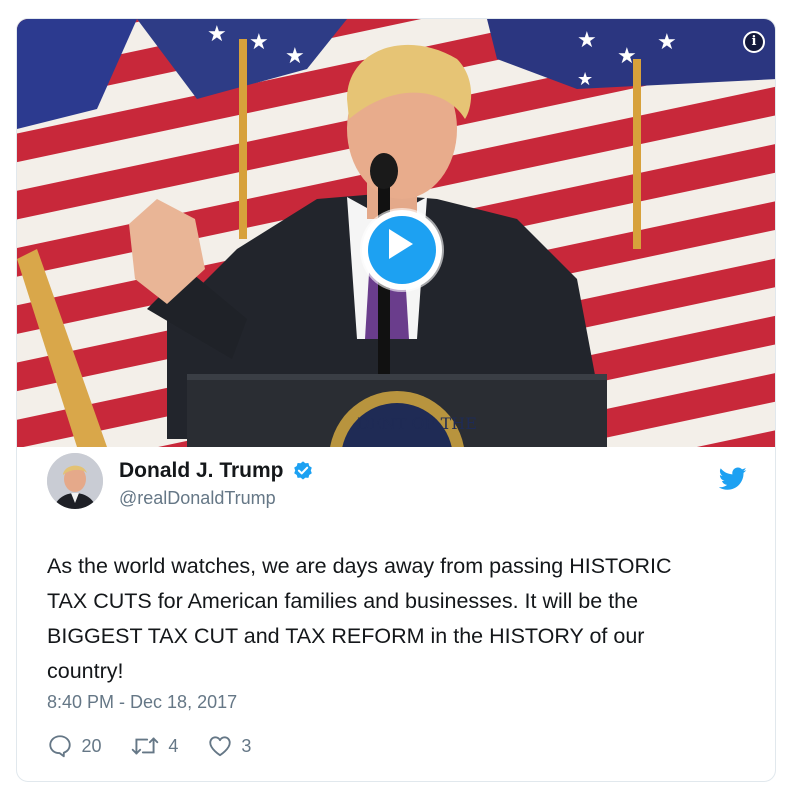  Describe the element at coordinates (201, 470) in the screenshot. I see `author-name: Donald J. Trump` at that location.